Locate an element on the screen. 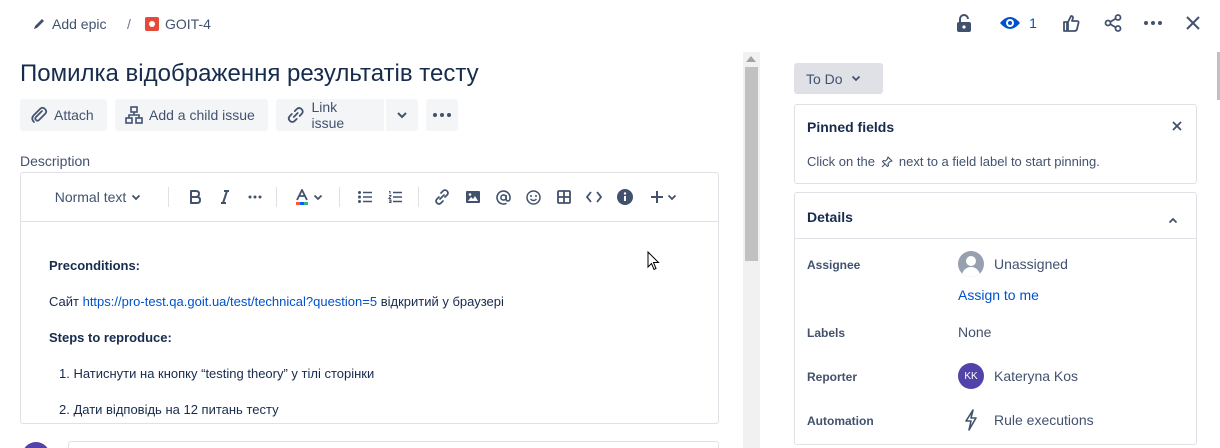 The width and height of the screenshot is (1220, 448). unlock-icon is located at coordinates (964, 23).